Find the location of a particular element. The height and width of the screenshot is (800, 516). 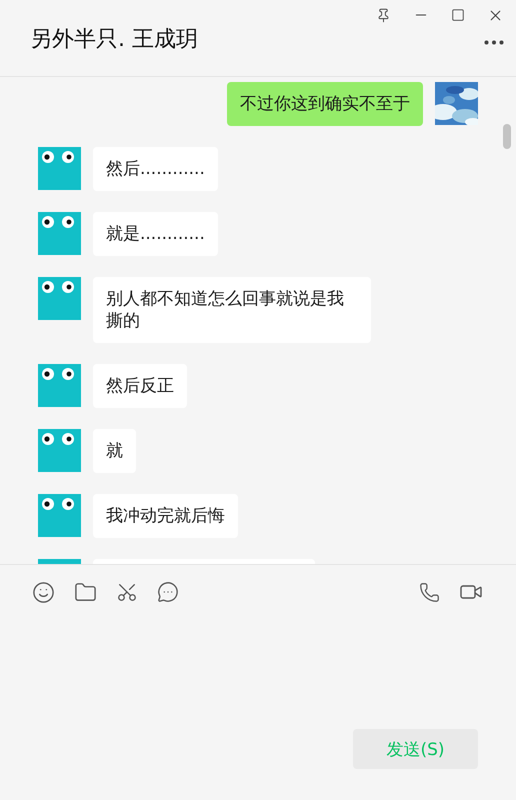

message-bubble: 不过你这到确实不至于 is located at coordinates (325, 104).